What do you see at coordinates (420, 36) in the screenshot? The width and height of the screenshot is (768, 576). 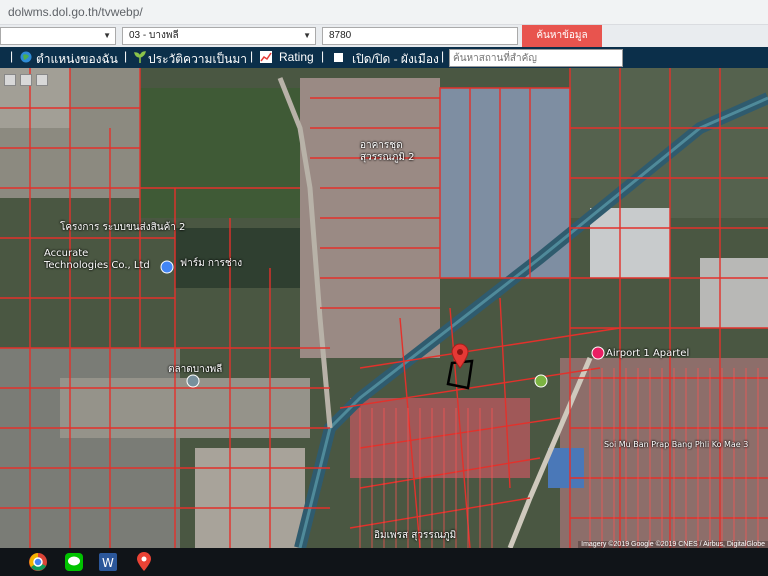 I see `parcel-number-input: 8780` at bounding box center [420, 36].